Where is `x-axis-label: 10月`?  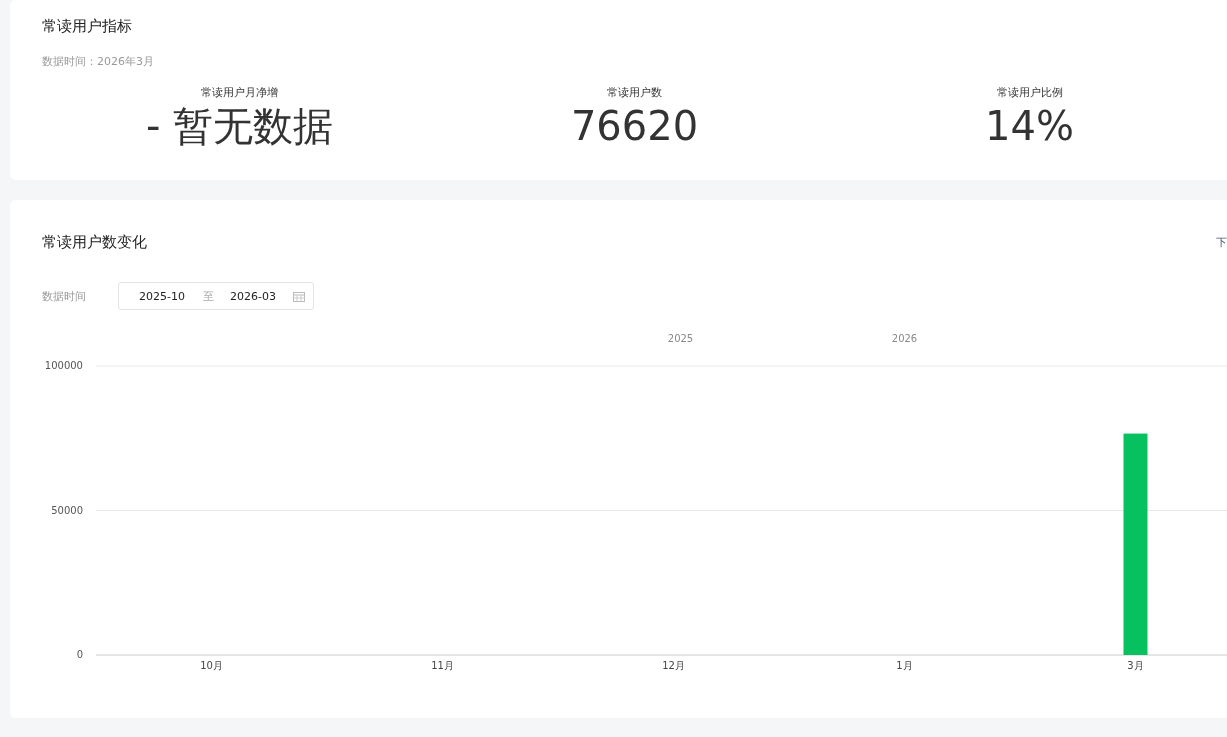 x-axis-label: 10月 is located at coordinates (211, 665).